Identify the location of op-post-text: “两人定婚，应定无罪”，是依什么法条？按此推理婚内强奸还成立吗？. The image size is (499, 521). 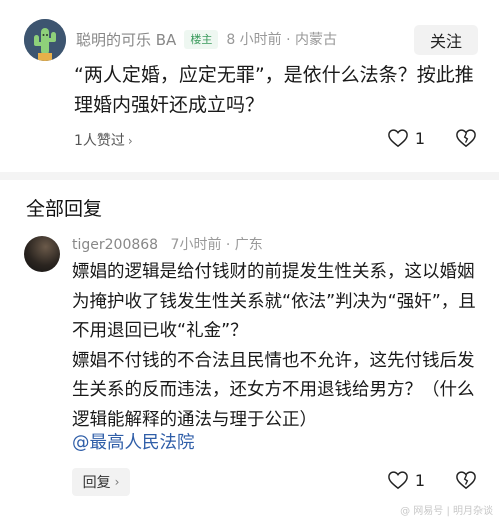
(274, 90).